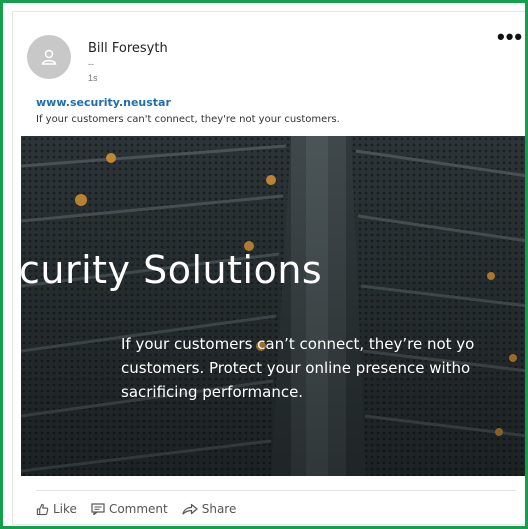 The height and width of the screenshot is (529, 528). I want to click on post-actions-bar: Like Comment Share, so click(136, 509).